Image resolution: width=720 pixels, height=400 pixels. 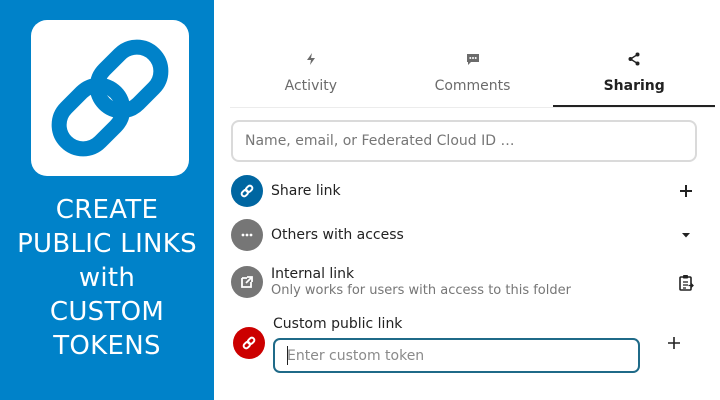 What do you see at coordinates (306, 191) in the screenshot?
I see `share-link-label: Share link` at bounding box center [306, 191].